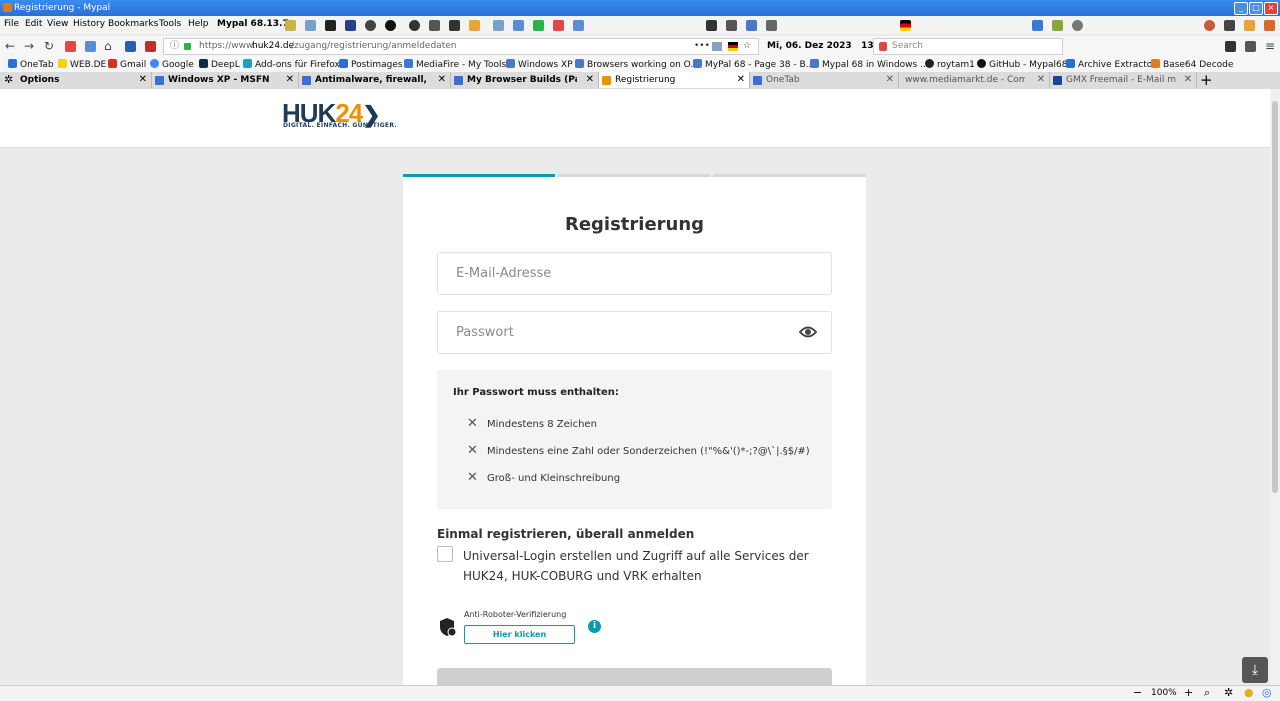 The width and height of the screenshot is (1280, 701). Describe the element at coordinates (170, 24) in the screenshot. I see `menu-tools: Tools` at that location.